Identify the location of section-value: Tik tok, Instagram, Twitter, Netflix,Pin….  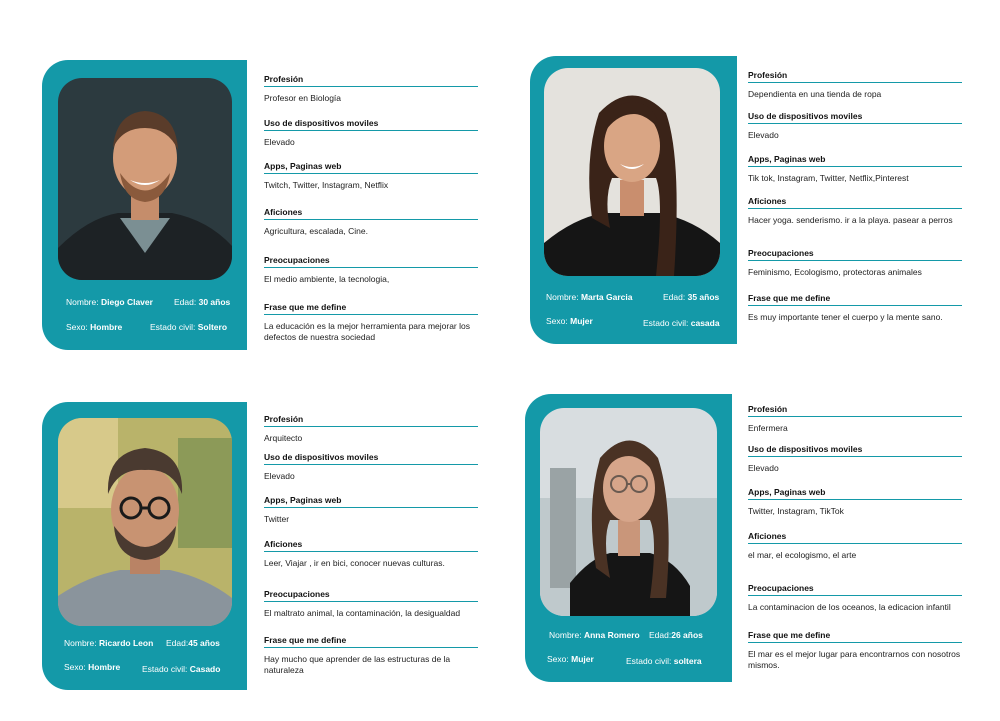
(828, 178).